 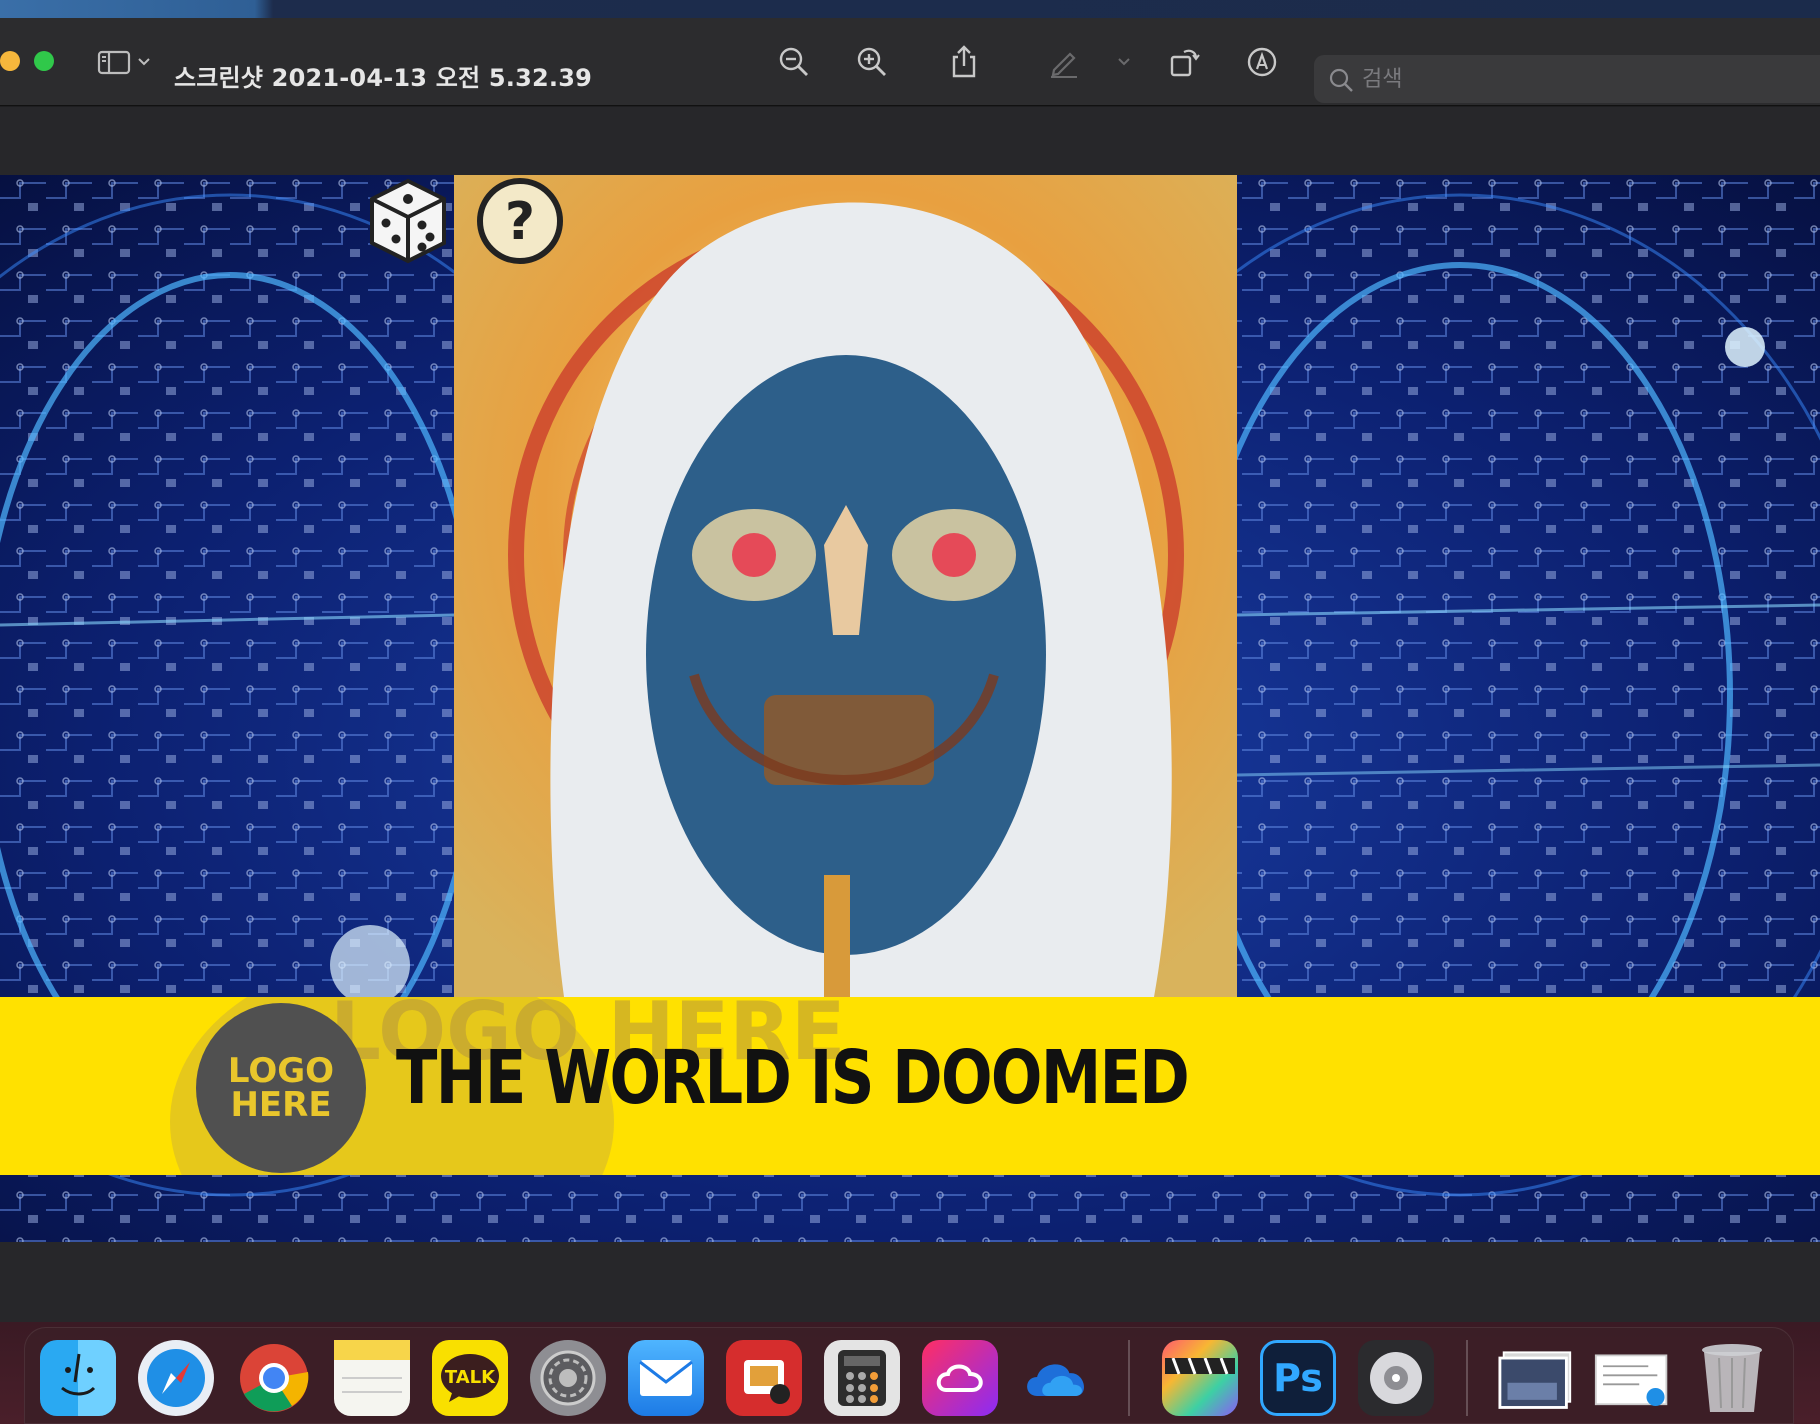 What do you see at coordinates (666, 1378) in the screenshot?
I see `mail-icon` at bounding box center [666, 1378].